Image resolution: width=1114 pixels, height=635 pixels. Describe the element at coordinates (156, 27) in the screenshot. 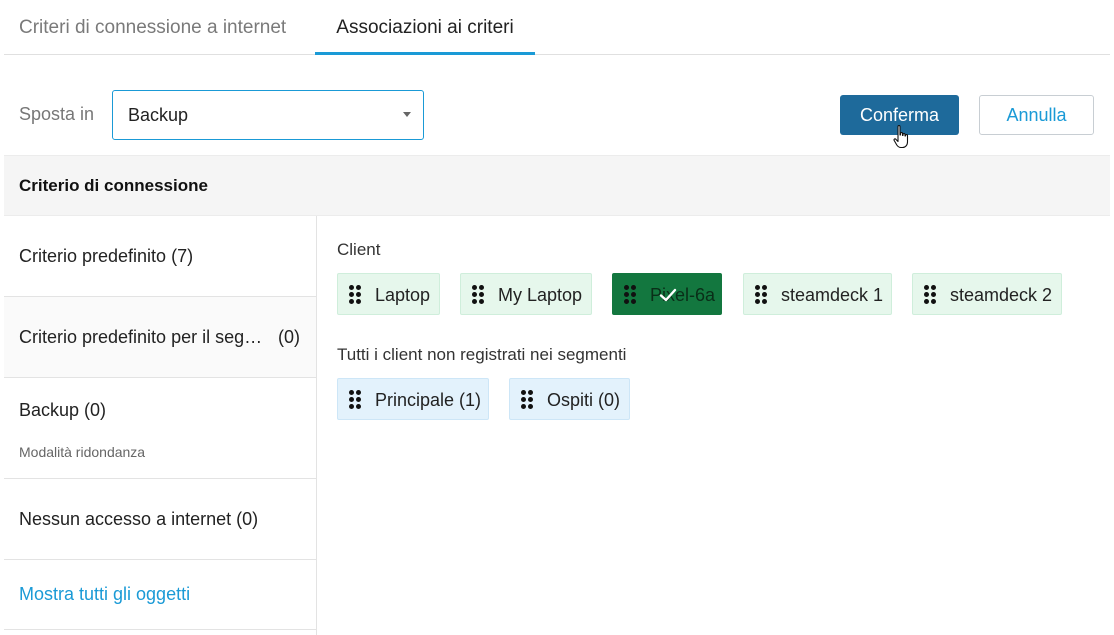

I see `tab-internet-connection-policies: Criteri di connessione a internet` at that location.